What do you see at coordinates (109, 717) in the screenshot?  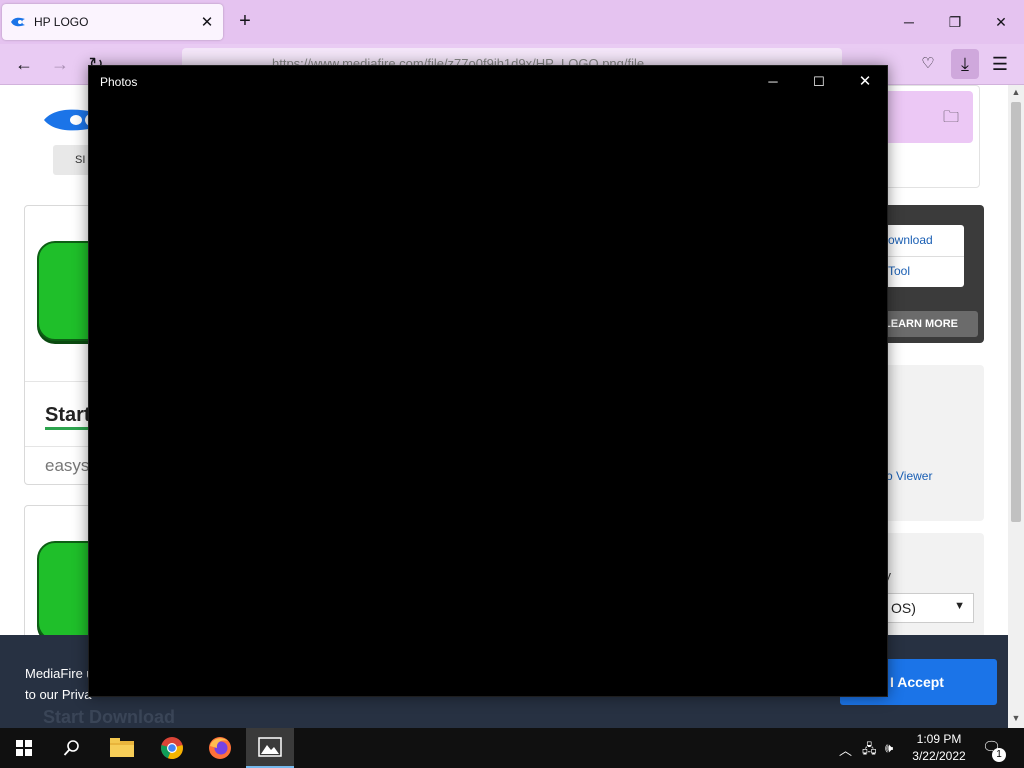 I see `ghost-heading: Start Download` at bounding box center [109, 717].